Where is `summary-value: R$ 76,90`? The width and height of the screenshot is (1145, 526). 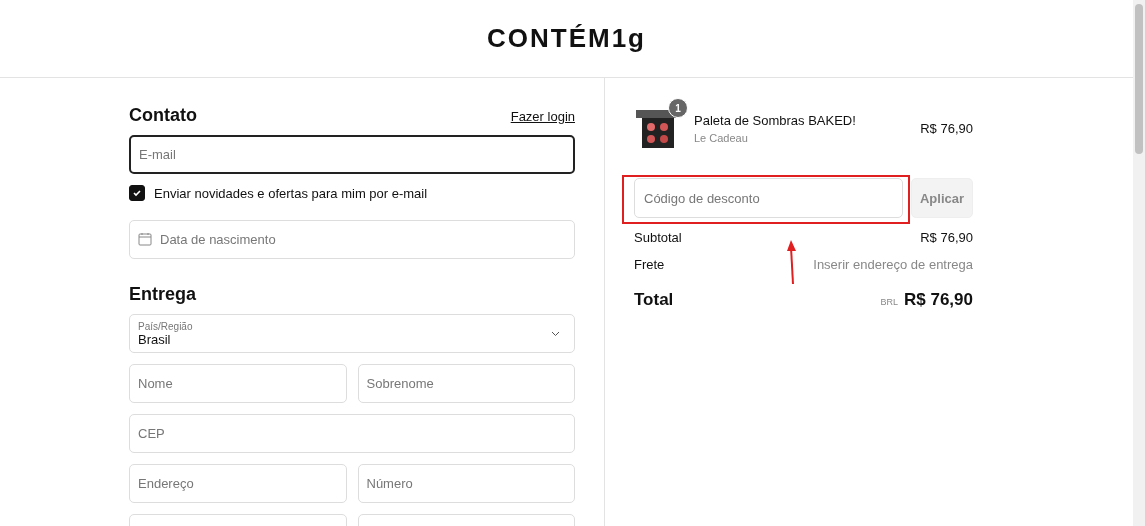
summary-value: R$ 76,90 is located at coordinates (946, 237).